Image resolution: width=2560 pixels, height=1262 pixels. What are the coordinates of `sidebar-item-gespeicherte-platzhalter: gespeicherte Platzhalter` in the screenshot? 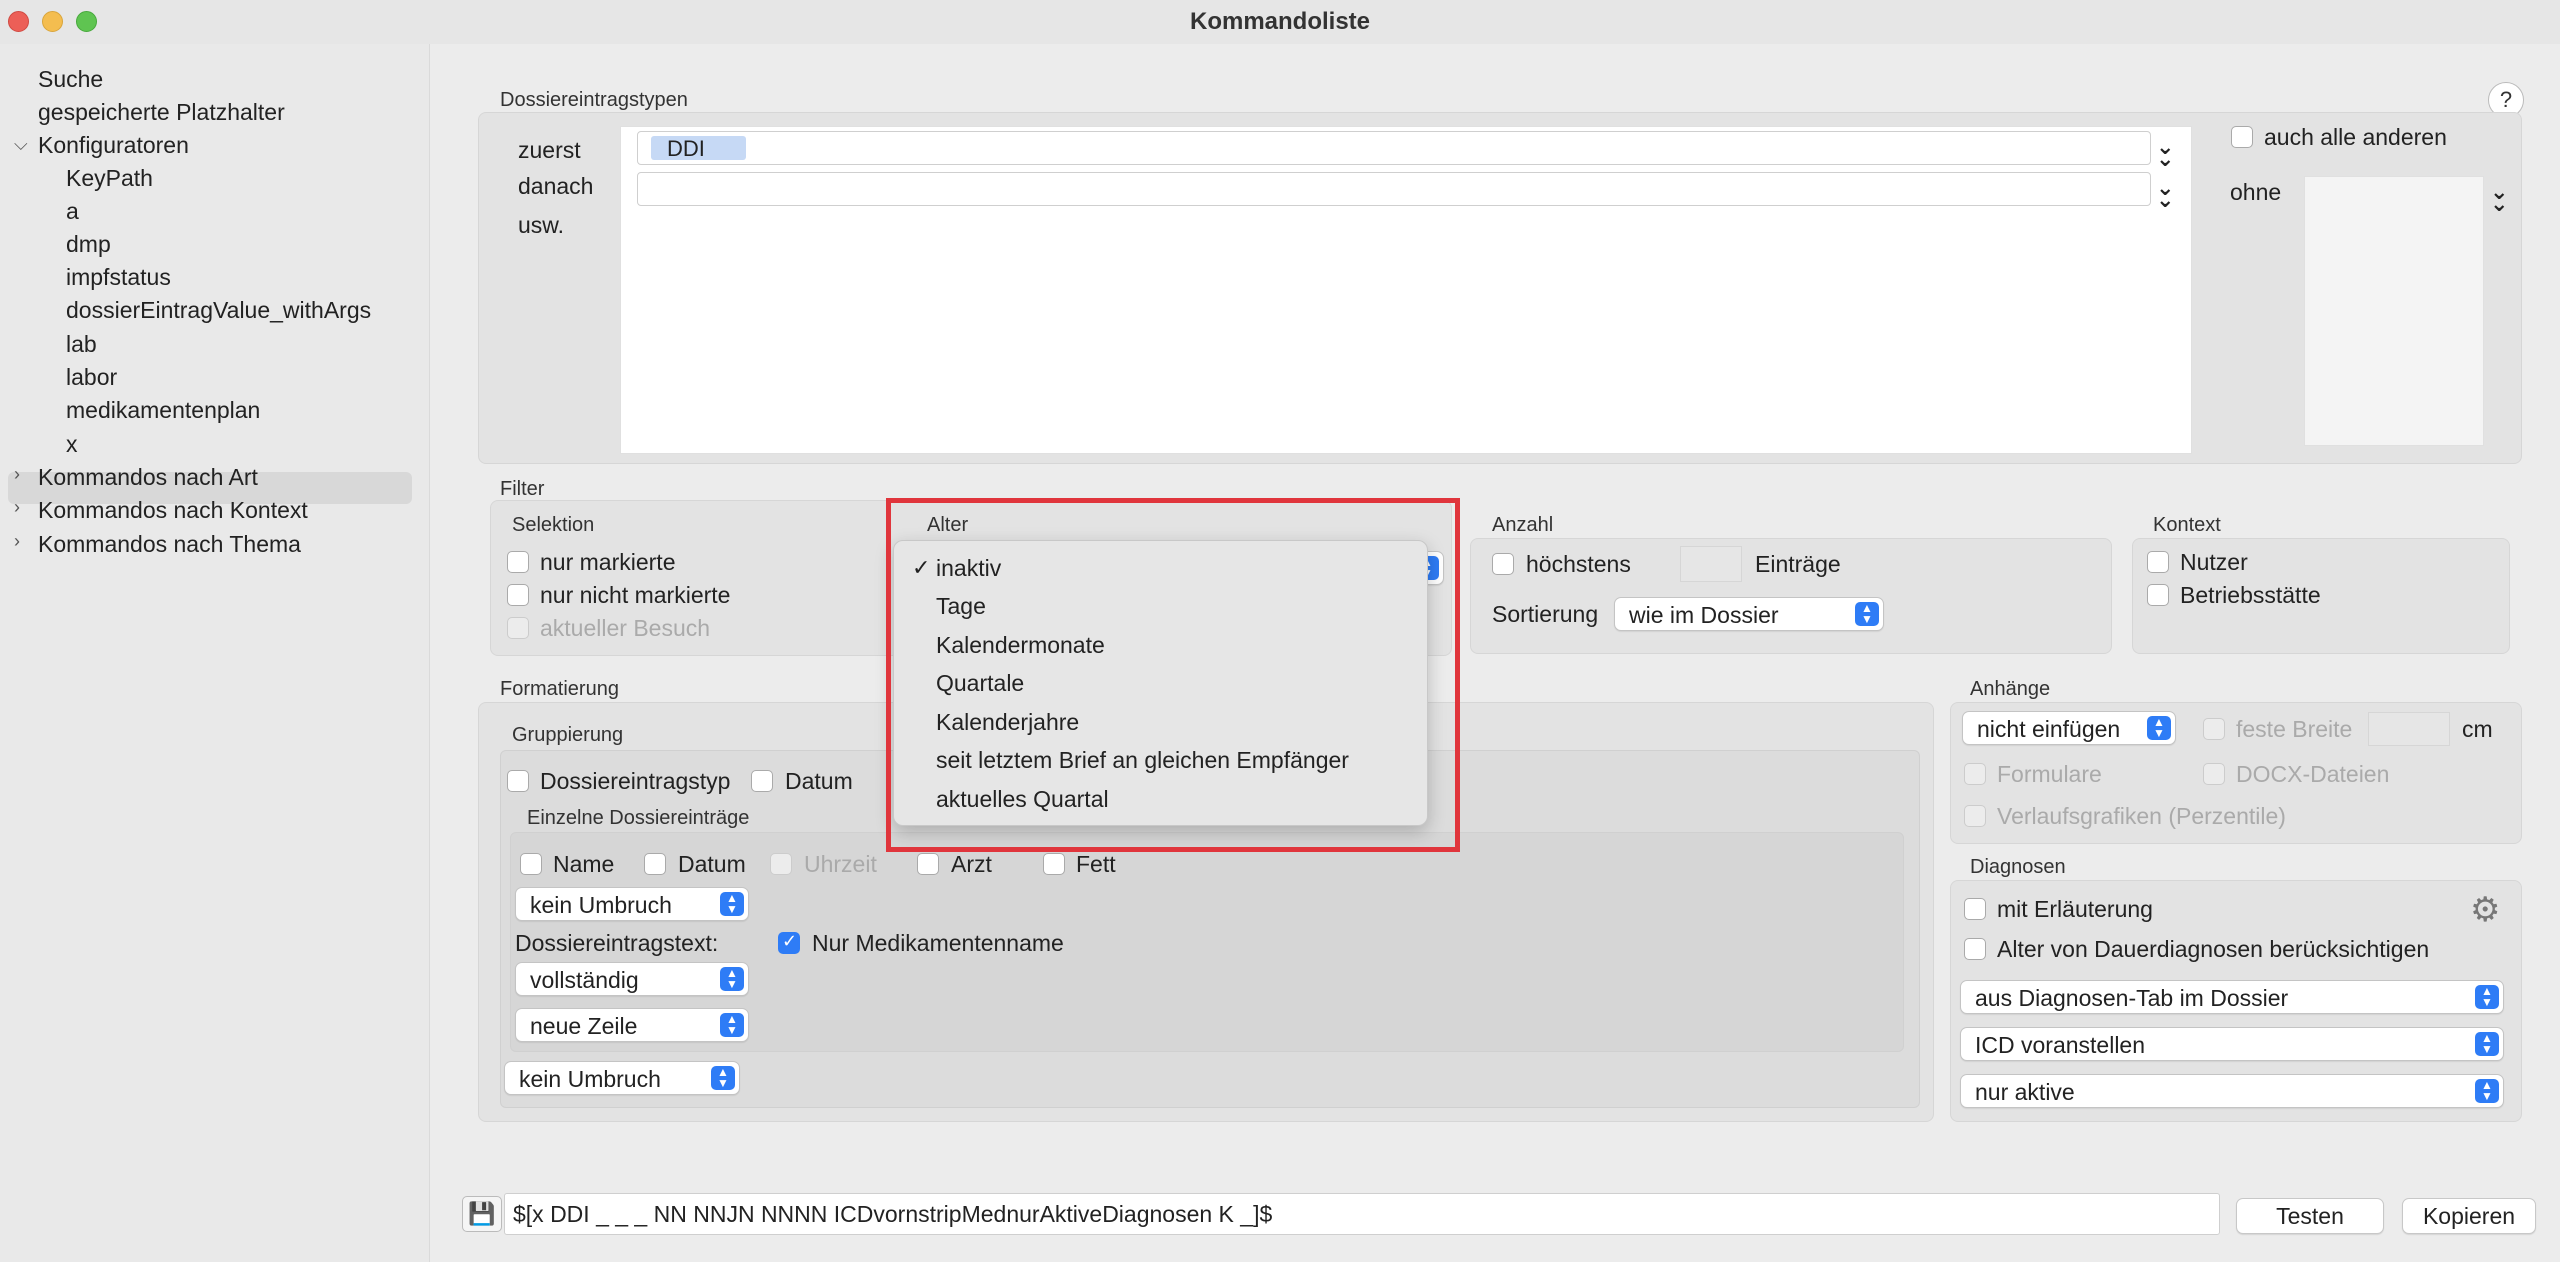 It's located at (161, 112).